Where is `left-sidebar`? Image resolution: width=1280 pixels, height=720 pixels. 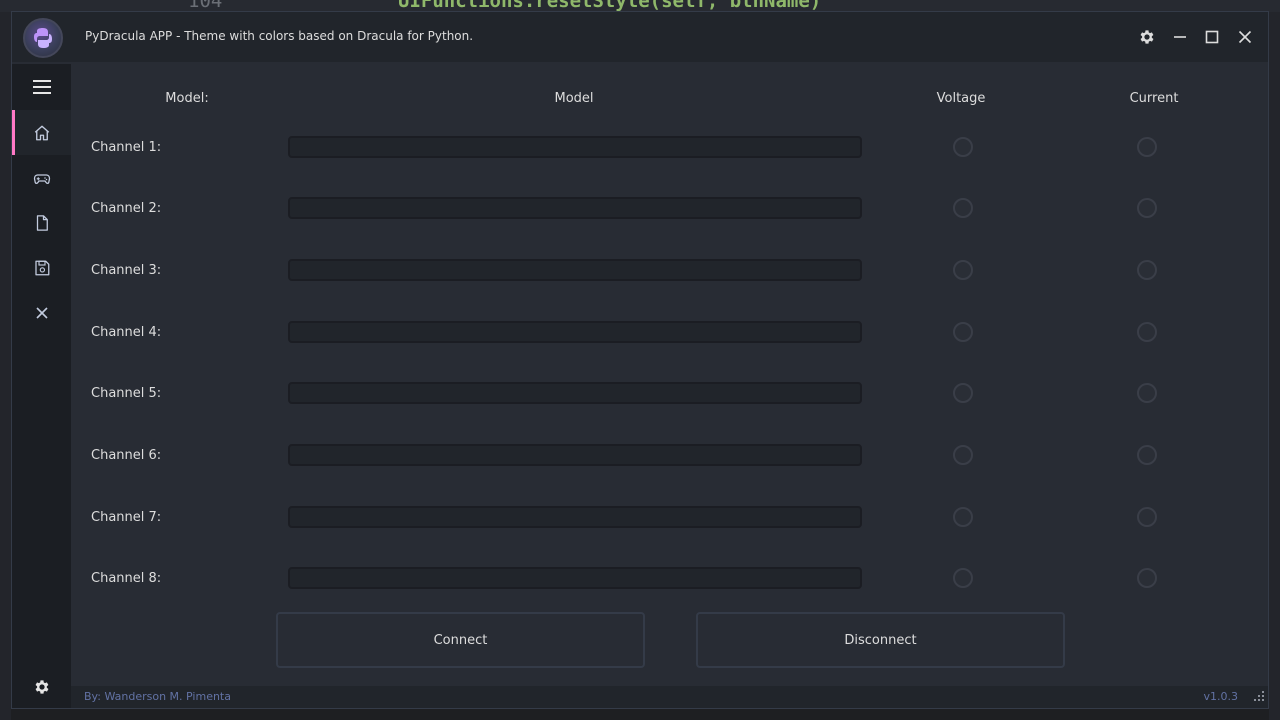 left-sidebar is located at coordinates (41, 386).